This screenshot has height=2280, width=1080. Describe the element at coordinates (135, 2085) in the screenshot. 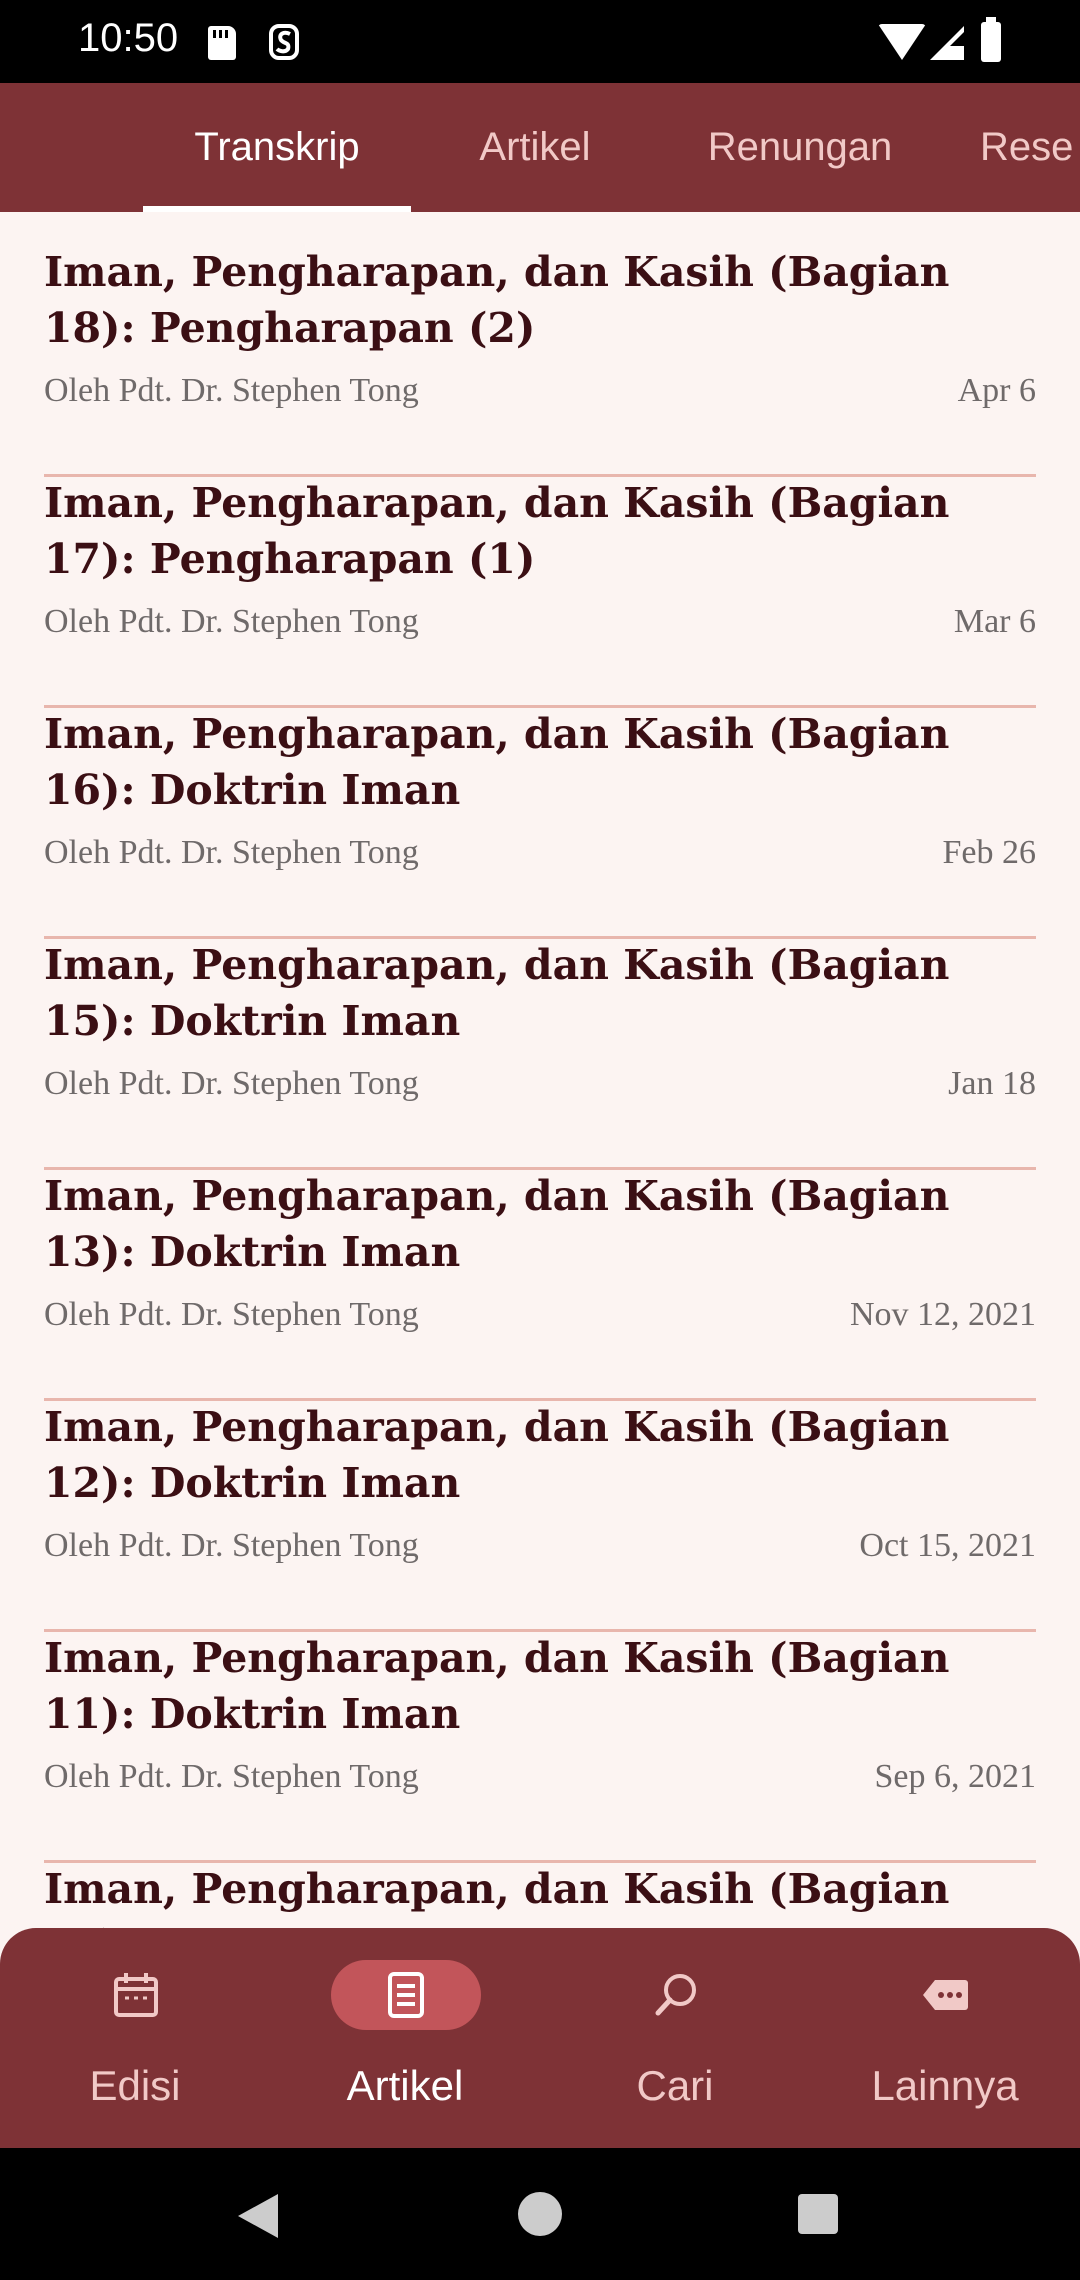

I see `nav-label: Edisi` at that location.